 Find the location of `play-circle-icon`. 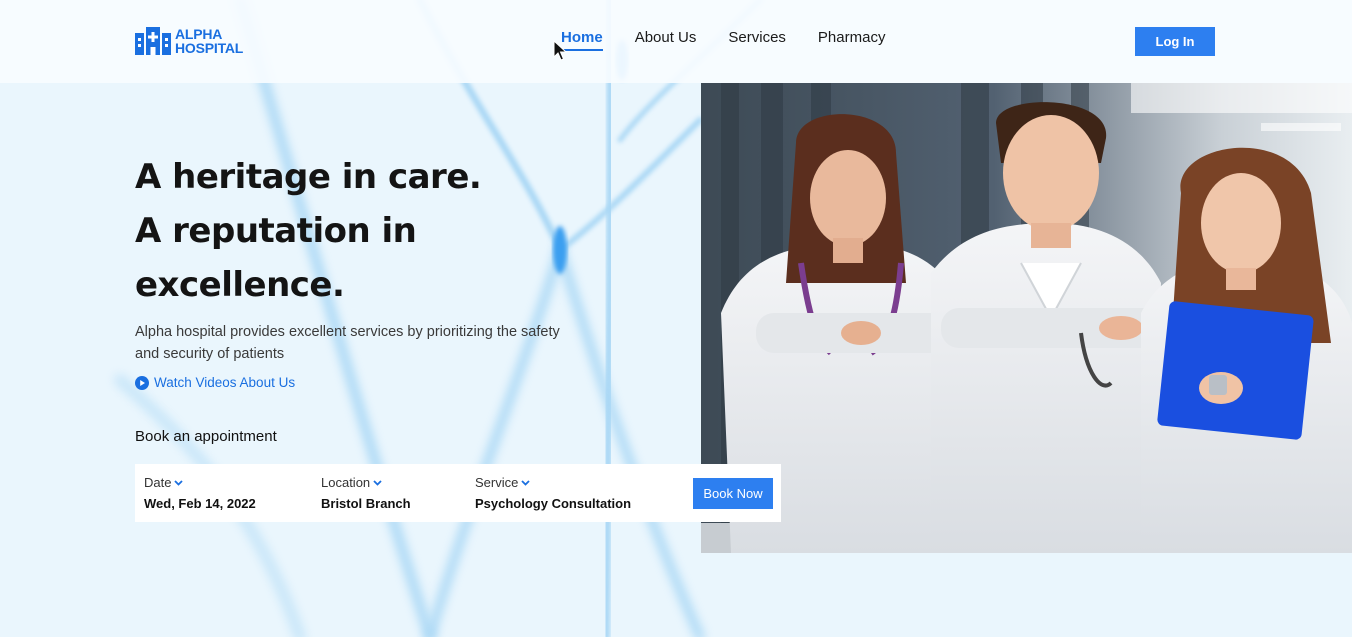

play-circle-icon is located at coordinates (142, 382).